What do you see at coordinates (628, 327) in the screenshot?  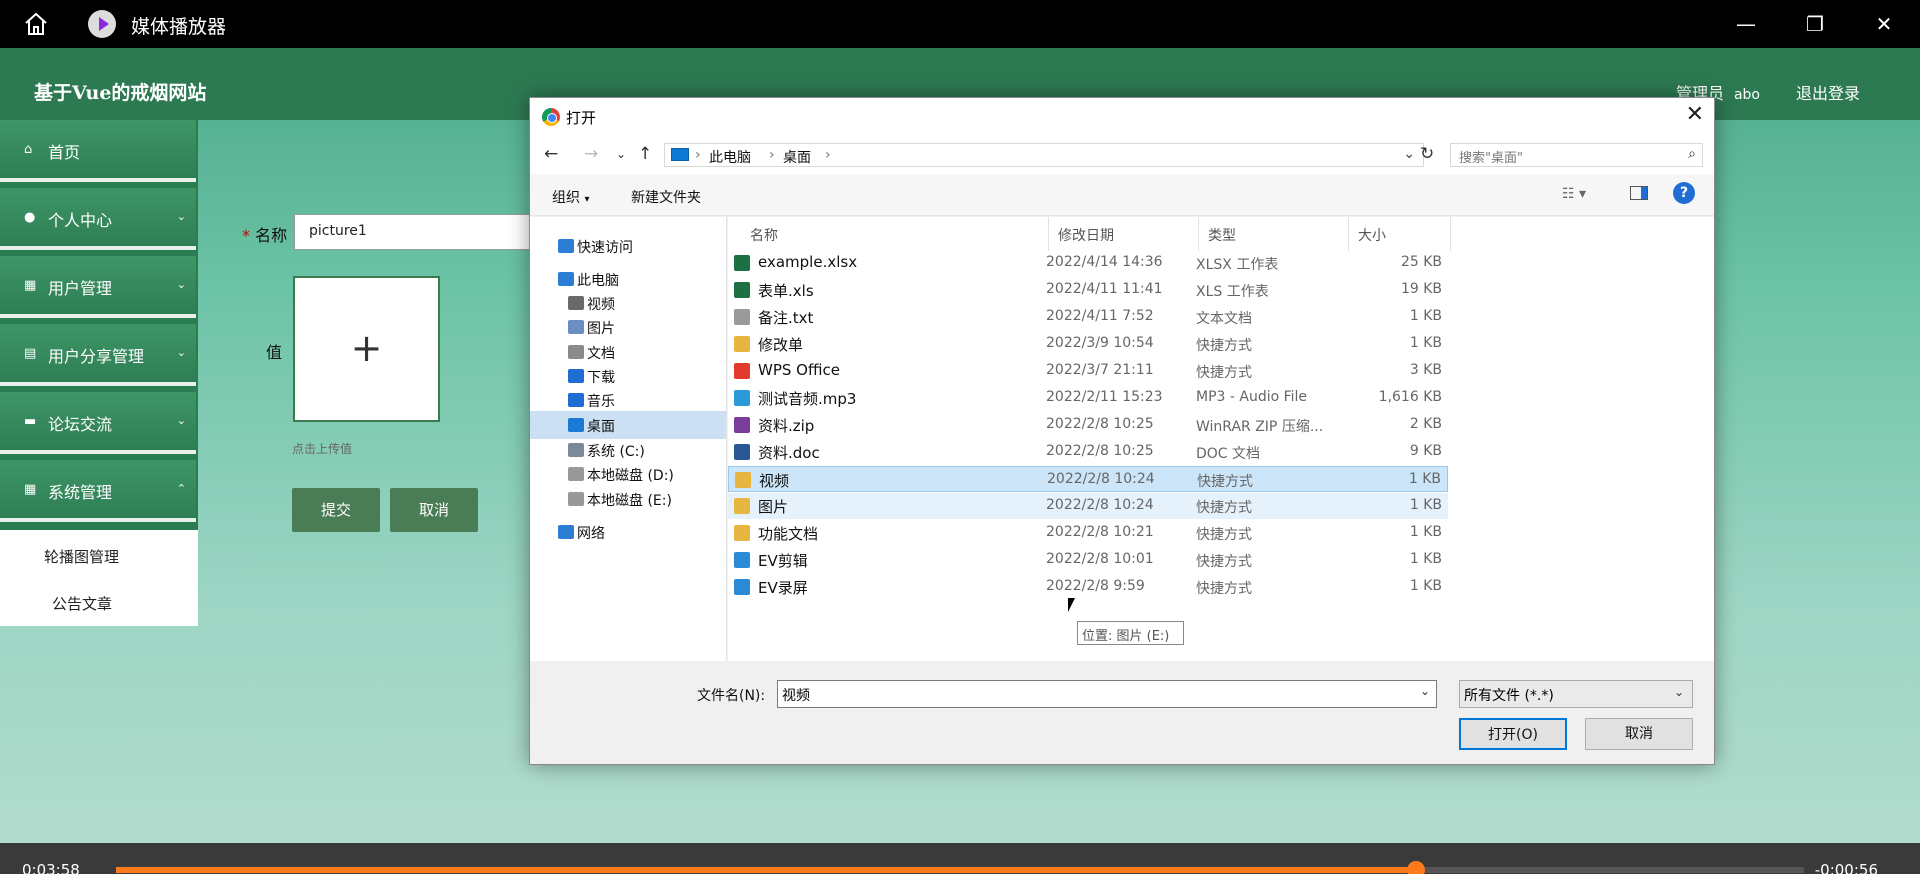 I see `nav-item: 图片` at bounding box center [628, 327].